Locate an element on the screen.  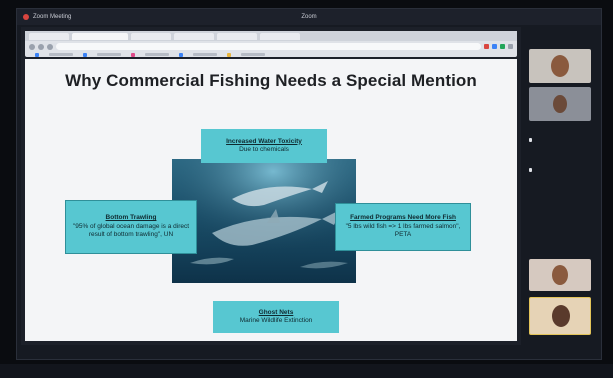
menu-icon is located at coordinates (510, 46).